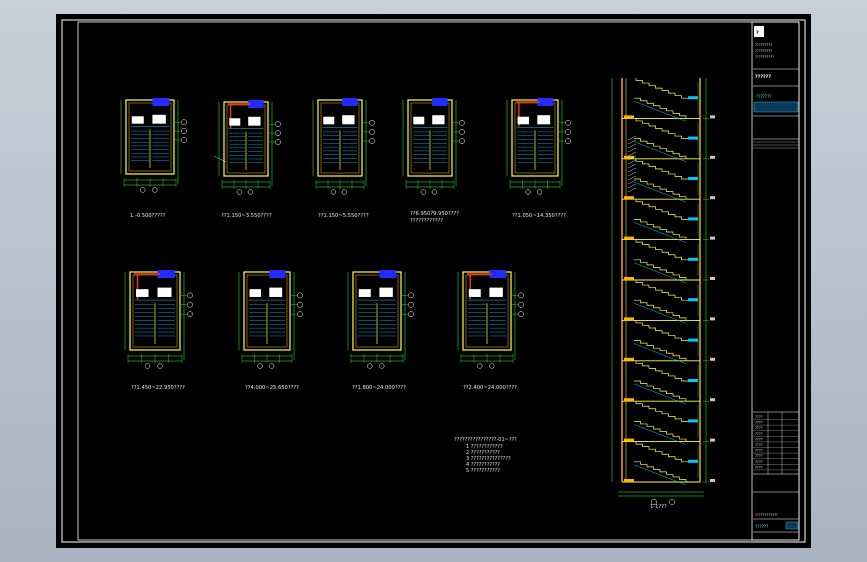  What do you see at coordinates (483, 471) in the screenshot?
I see `note-line: 5 ???????????` at bounding box center [483, 471].